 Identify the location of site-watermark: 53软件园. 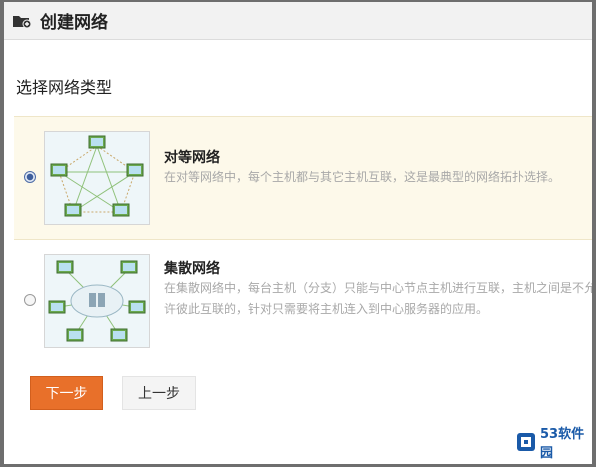
(555, 444).